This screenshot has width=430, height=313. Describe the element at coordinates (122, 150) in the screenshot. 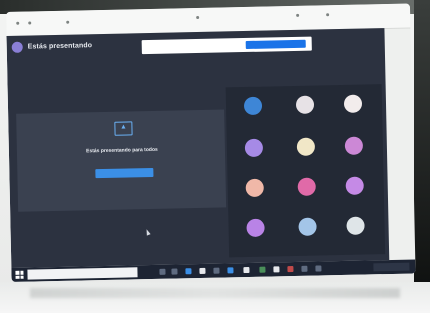

I see `presenting-message: Estás presentando para todos` at that location.